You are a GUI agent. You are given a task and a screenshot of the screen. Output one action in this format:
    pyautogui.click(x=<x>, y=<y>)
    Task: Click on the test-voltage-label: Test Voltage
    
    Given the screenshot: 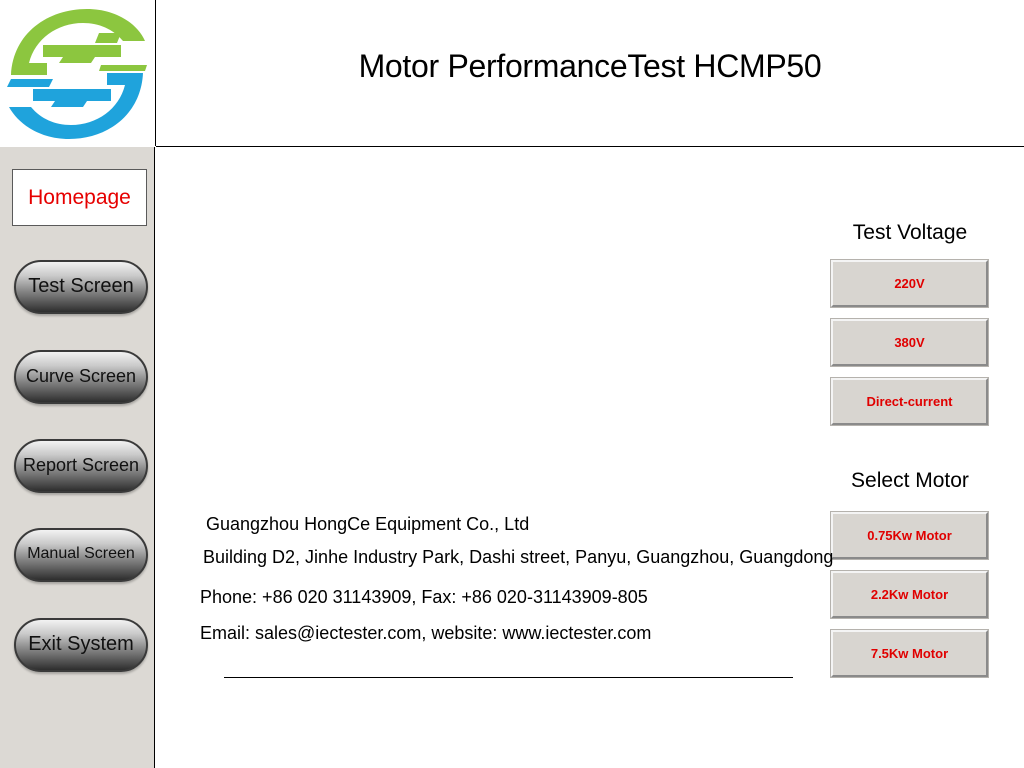 What is the action you would take?
    pyautogui.click(x=910, y=232)
    